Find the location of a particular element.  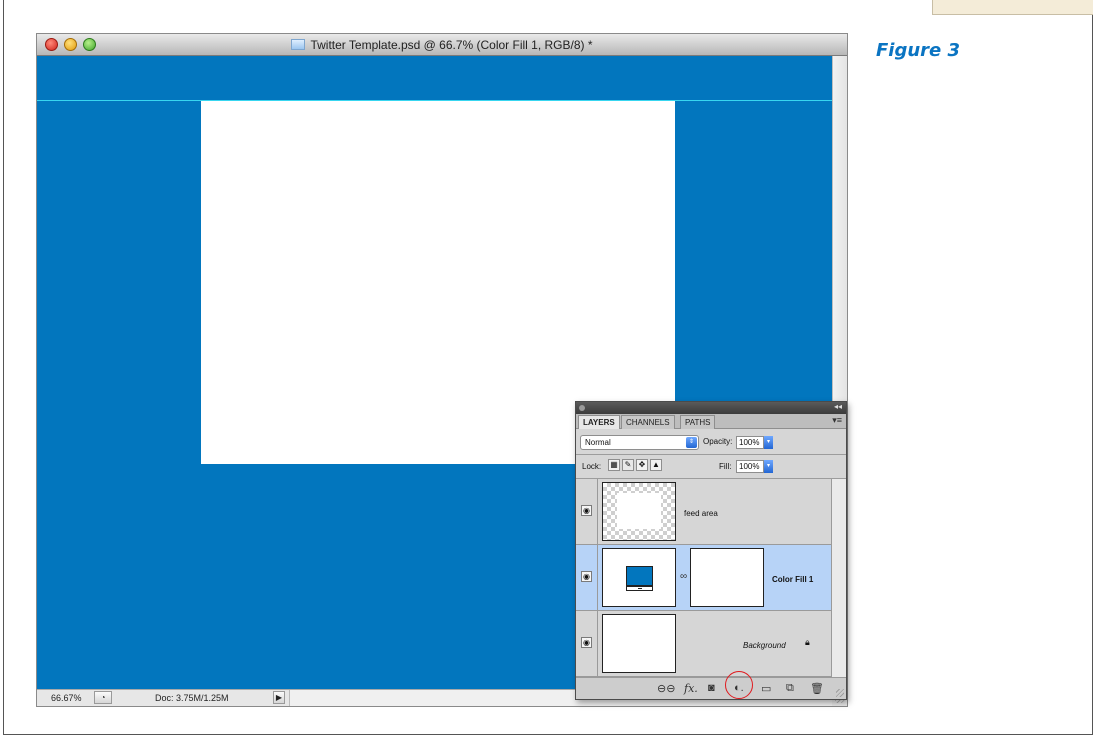

highlight-circle is located at coordinates (739, 685).